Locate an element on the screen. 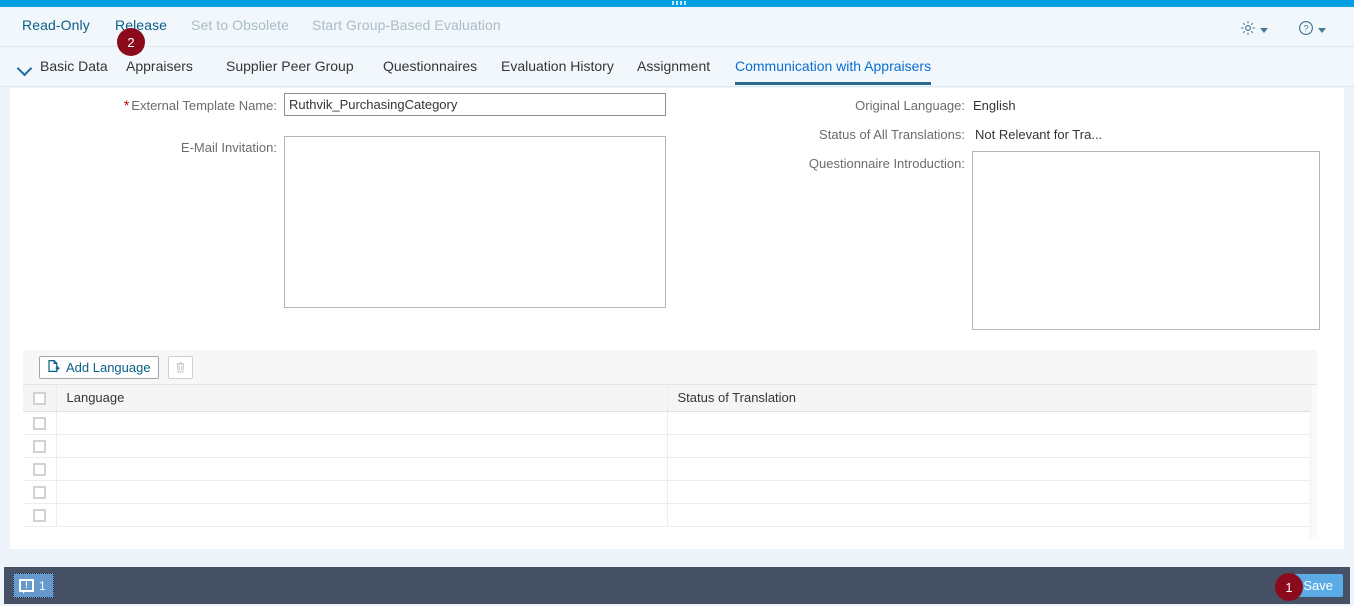  email-invitation-label: E-Mail Invitation: is located at coordinates (228, 147).